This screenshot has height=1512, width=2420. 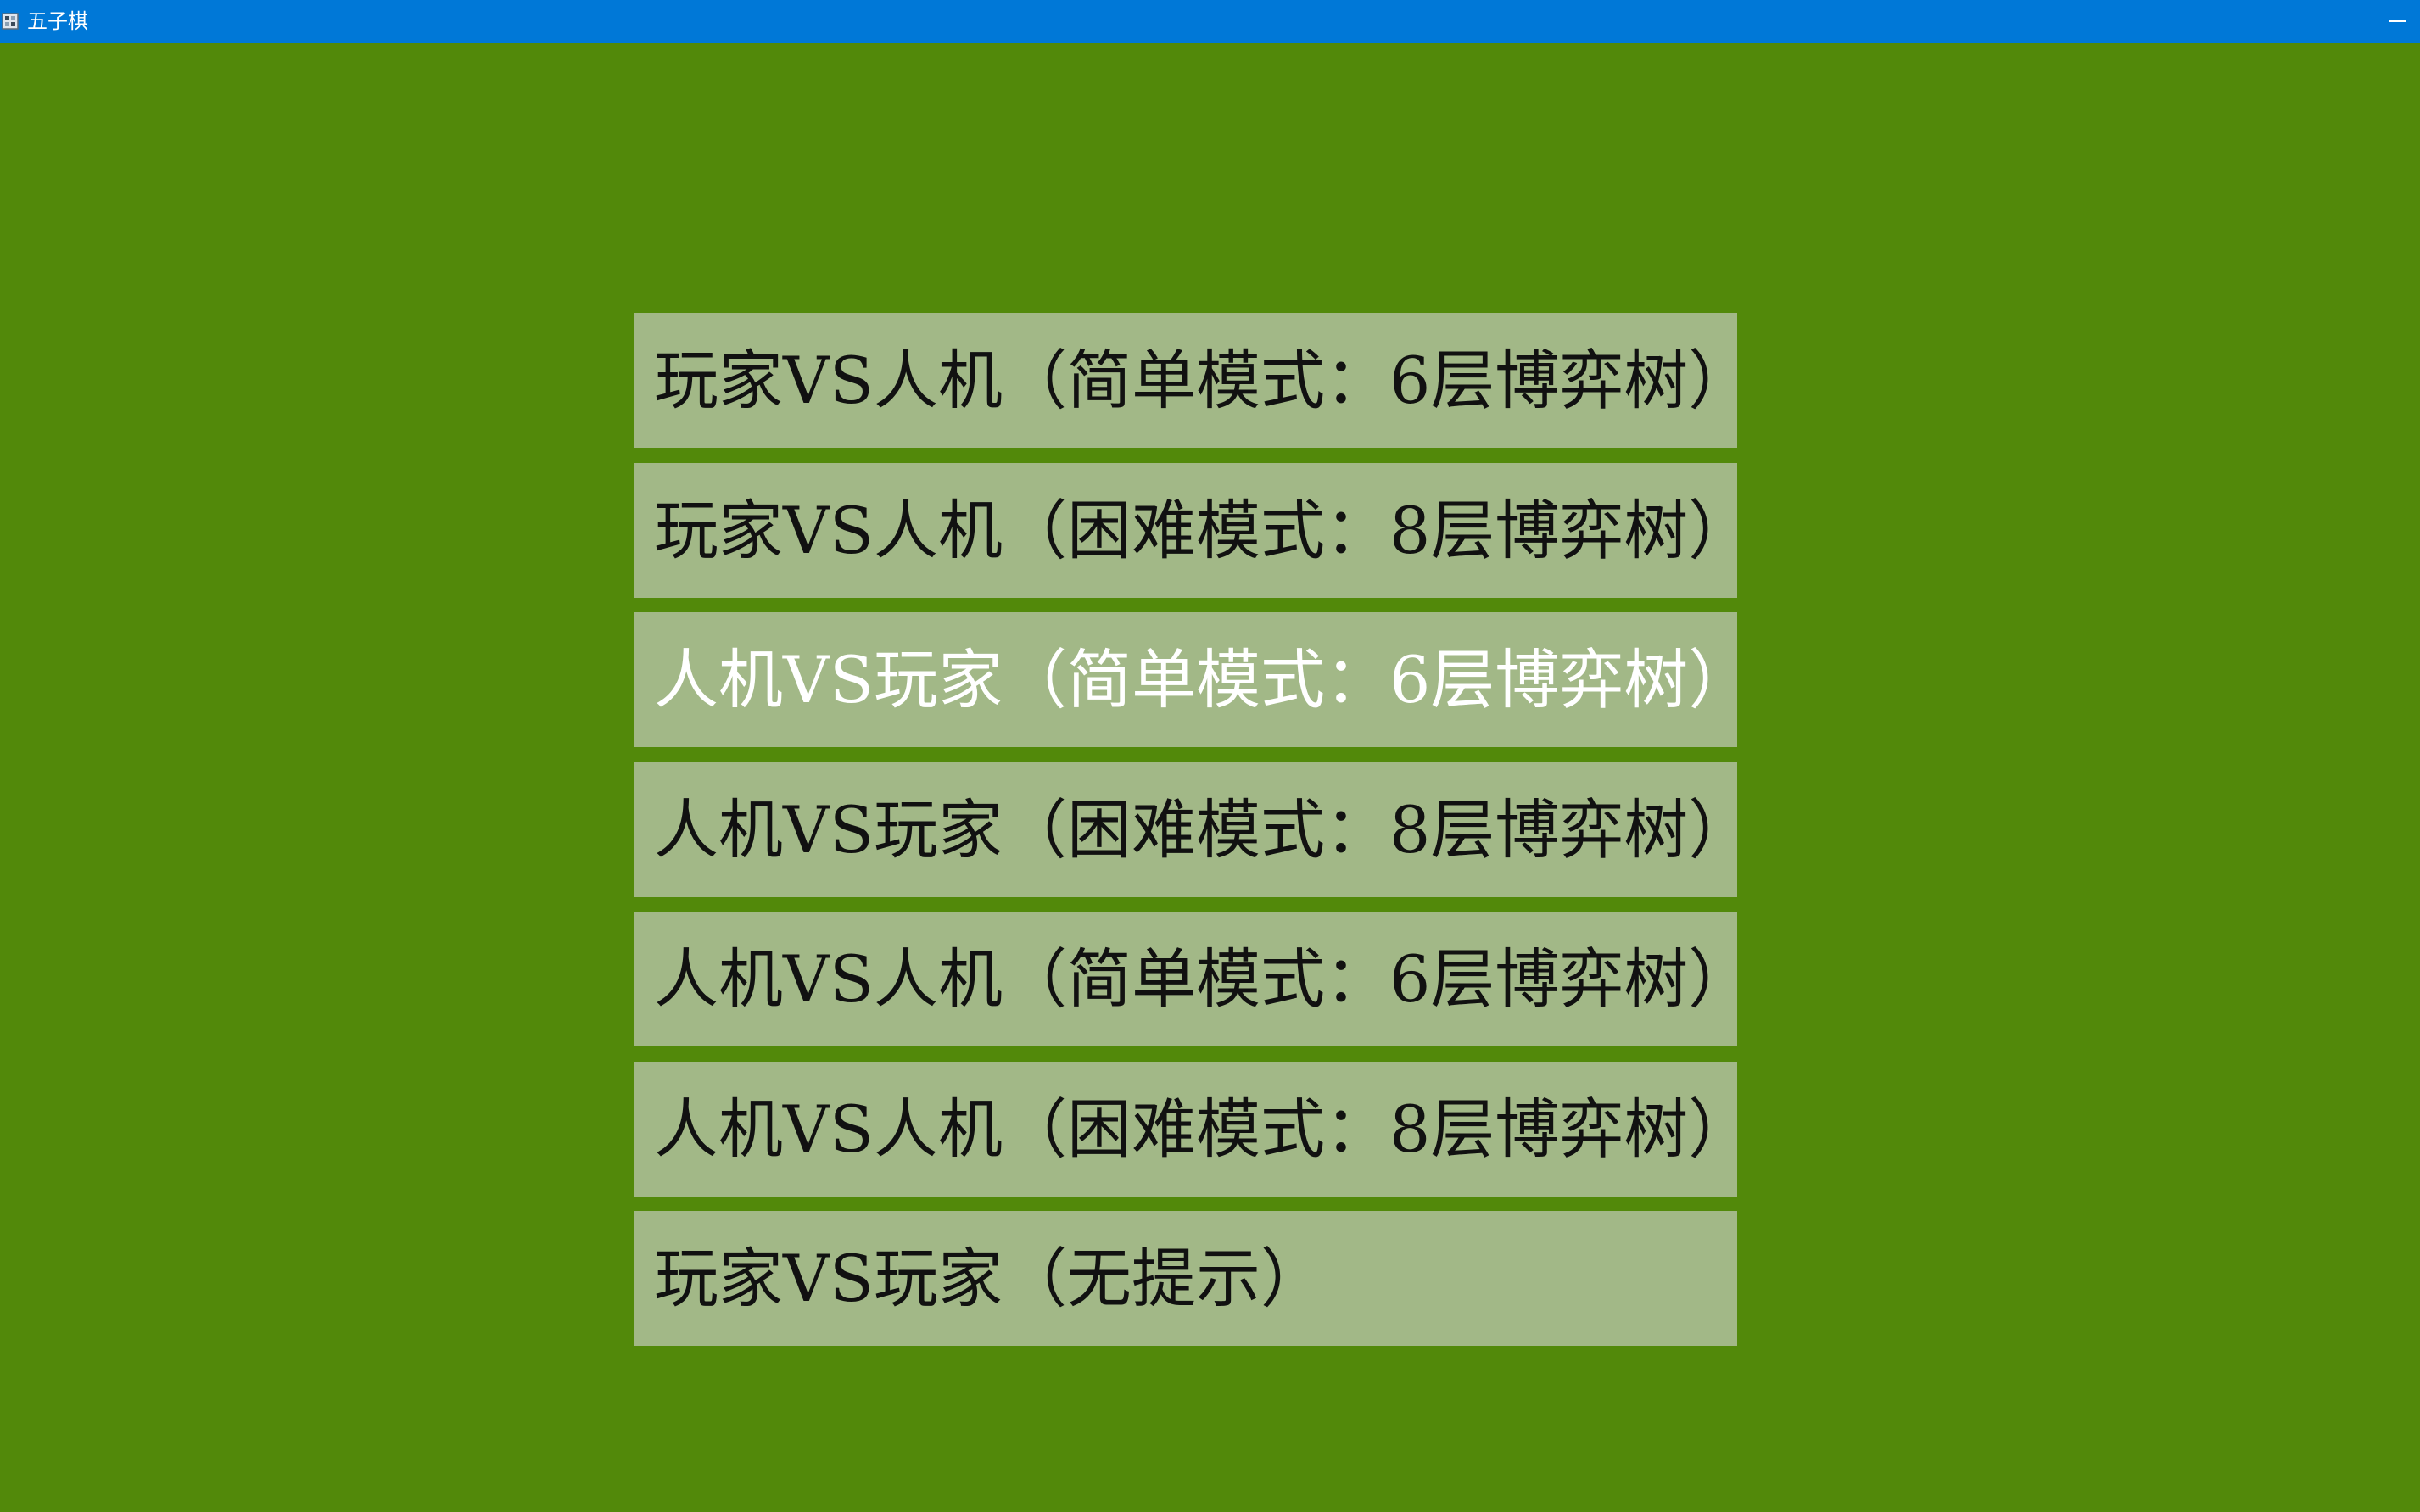 I want to click on window-titlebar: 五子棋, so click(x=1210, y=21).